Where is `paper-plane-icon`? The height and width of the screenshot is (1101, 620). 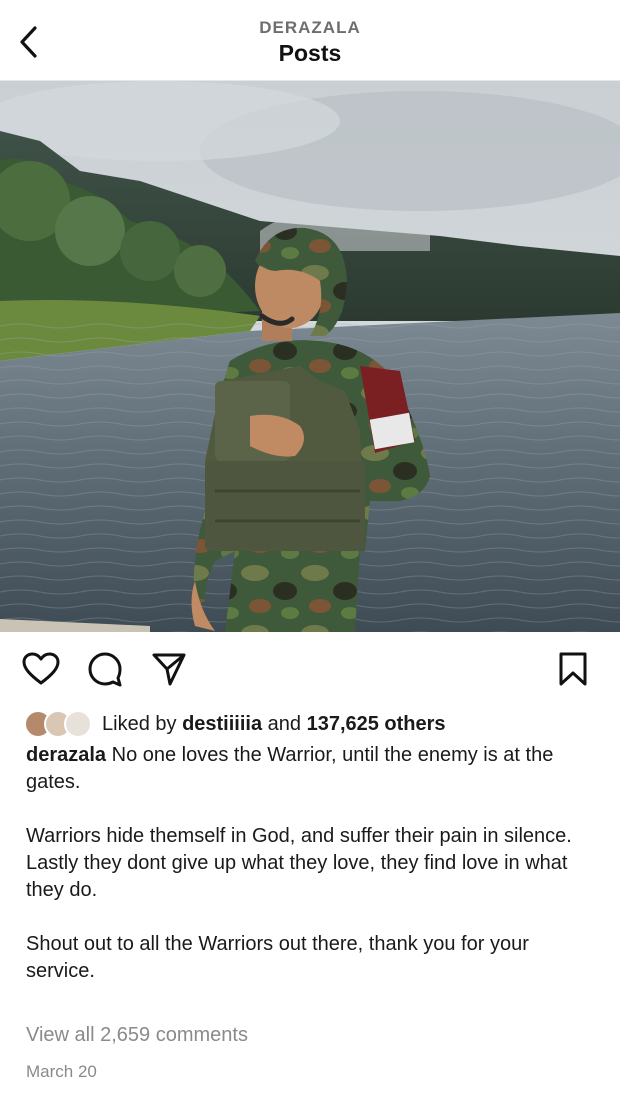 paper-plane-icon is located at coordinates (169, 671).